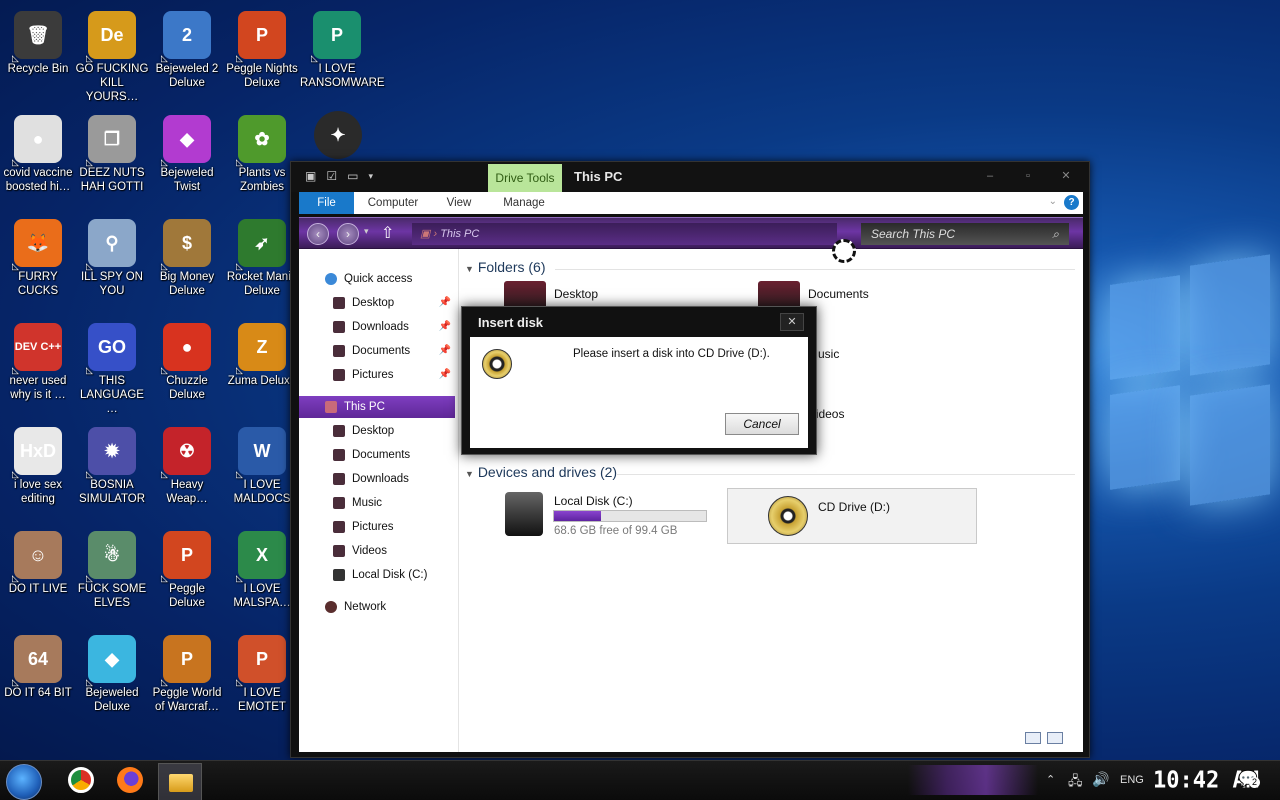  What do you see at coordinates (377, 607) in the screenshot?
I see `nav-network: Network` at bounding box center [377, 607].